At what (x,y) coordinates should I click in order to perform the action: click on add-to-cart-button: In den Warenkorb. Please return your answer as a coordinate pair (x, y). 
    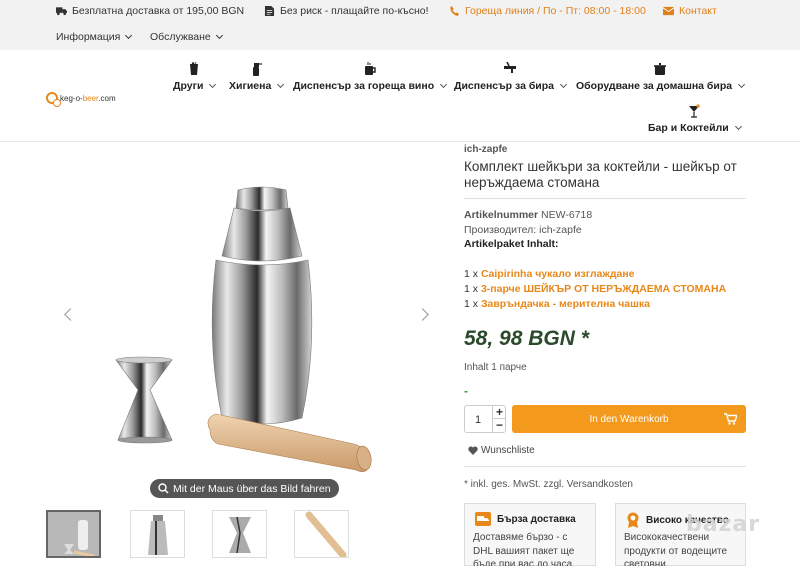
    Looking at the image, I should click on (629, 419).